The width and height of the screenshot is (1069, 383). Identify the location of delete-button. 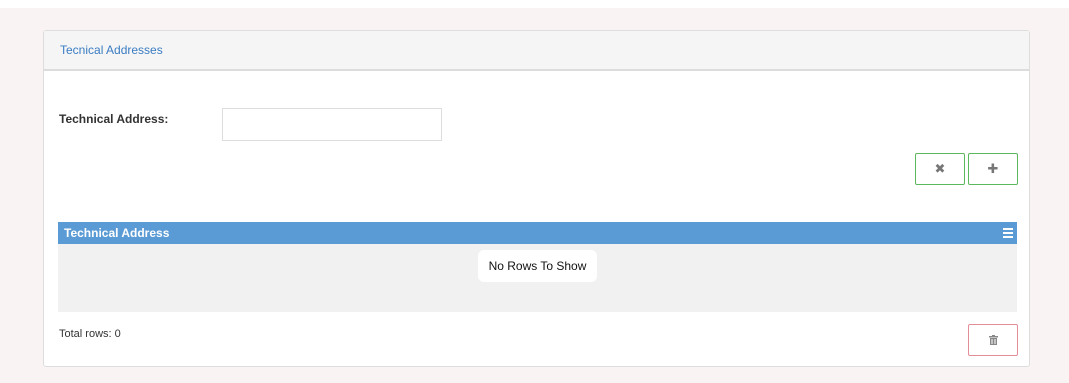
(993, 340).